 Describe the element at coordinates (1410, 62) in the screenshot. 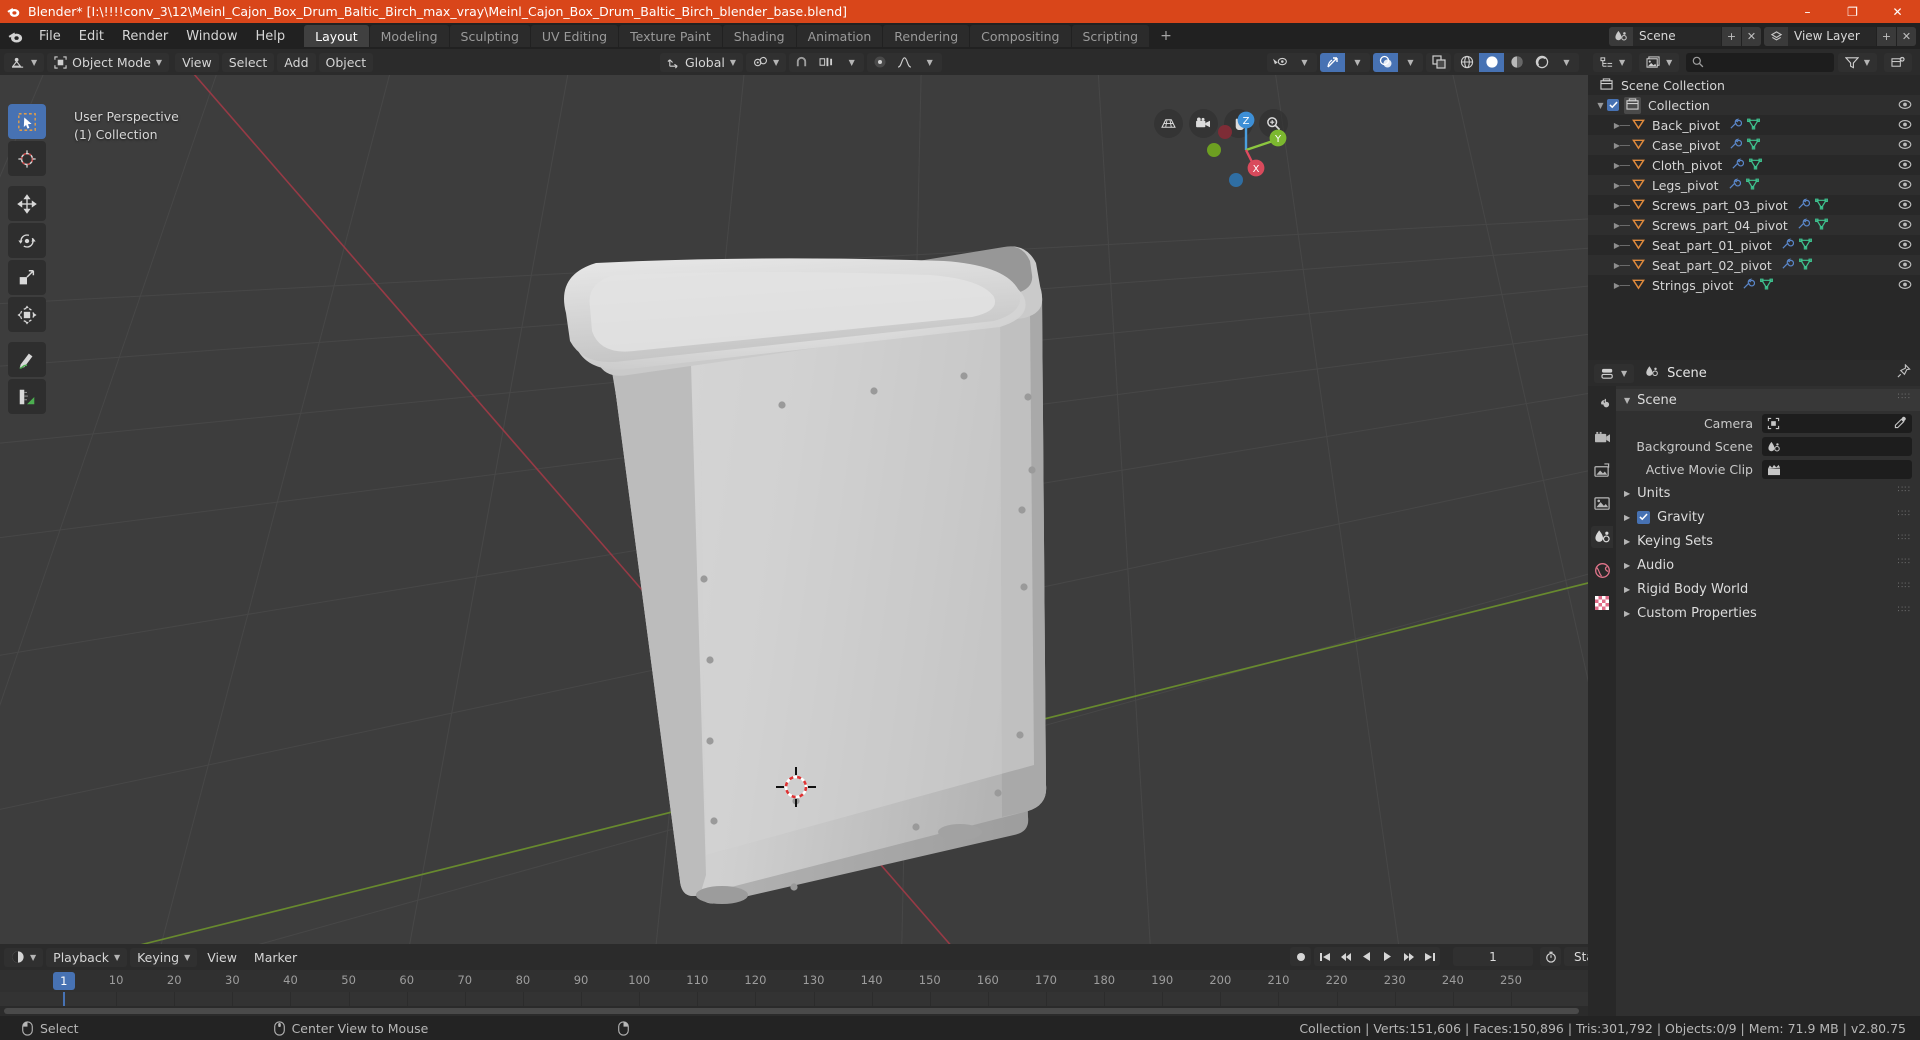

I see `overlays-chevron-icon: ▼` at that location.